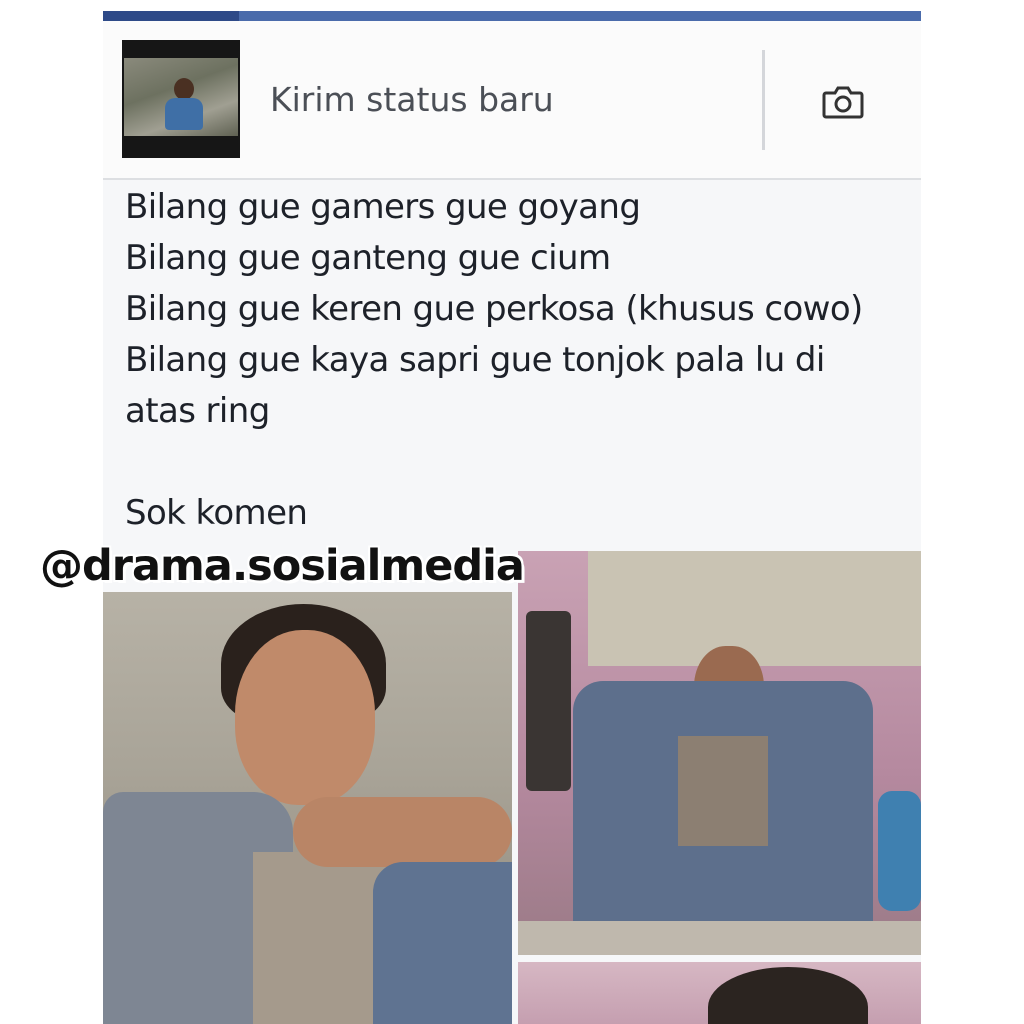  Describe the element at coordinates (216, 513) in the screenshot. I see `post-line: Sok komen` at that location.